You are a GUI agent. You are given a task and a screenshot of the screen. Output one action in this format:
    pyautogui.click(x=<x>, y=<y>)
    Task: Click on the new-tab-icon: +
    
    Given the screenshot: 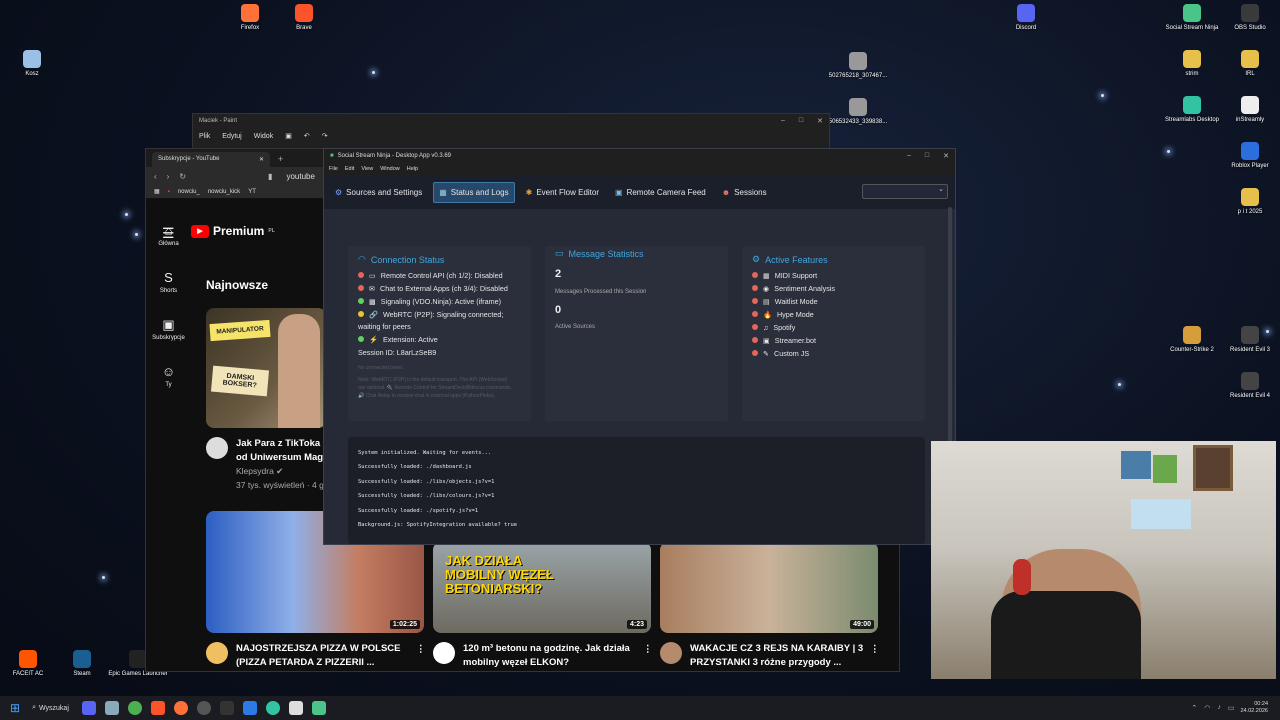 What is the action you would take?
    pyautogui.click(x=280, y=160)
    